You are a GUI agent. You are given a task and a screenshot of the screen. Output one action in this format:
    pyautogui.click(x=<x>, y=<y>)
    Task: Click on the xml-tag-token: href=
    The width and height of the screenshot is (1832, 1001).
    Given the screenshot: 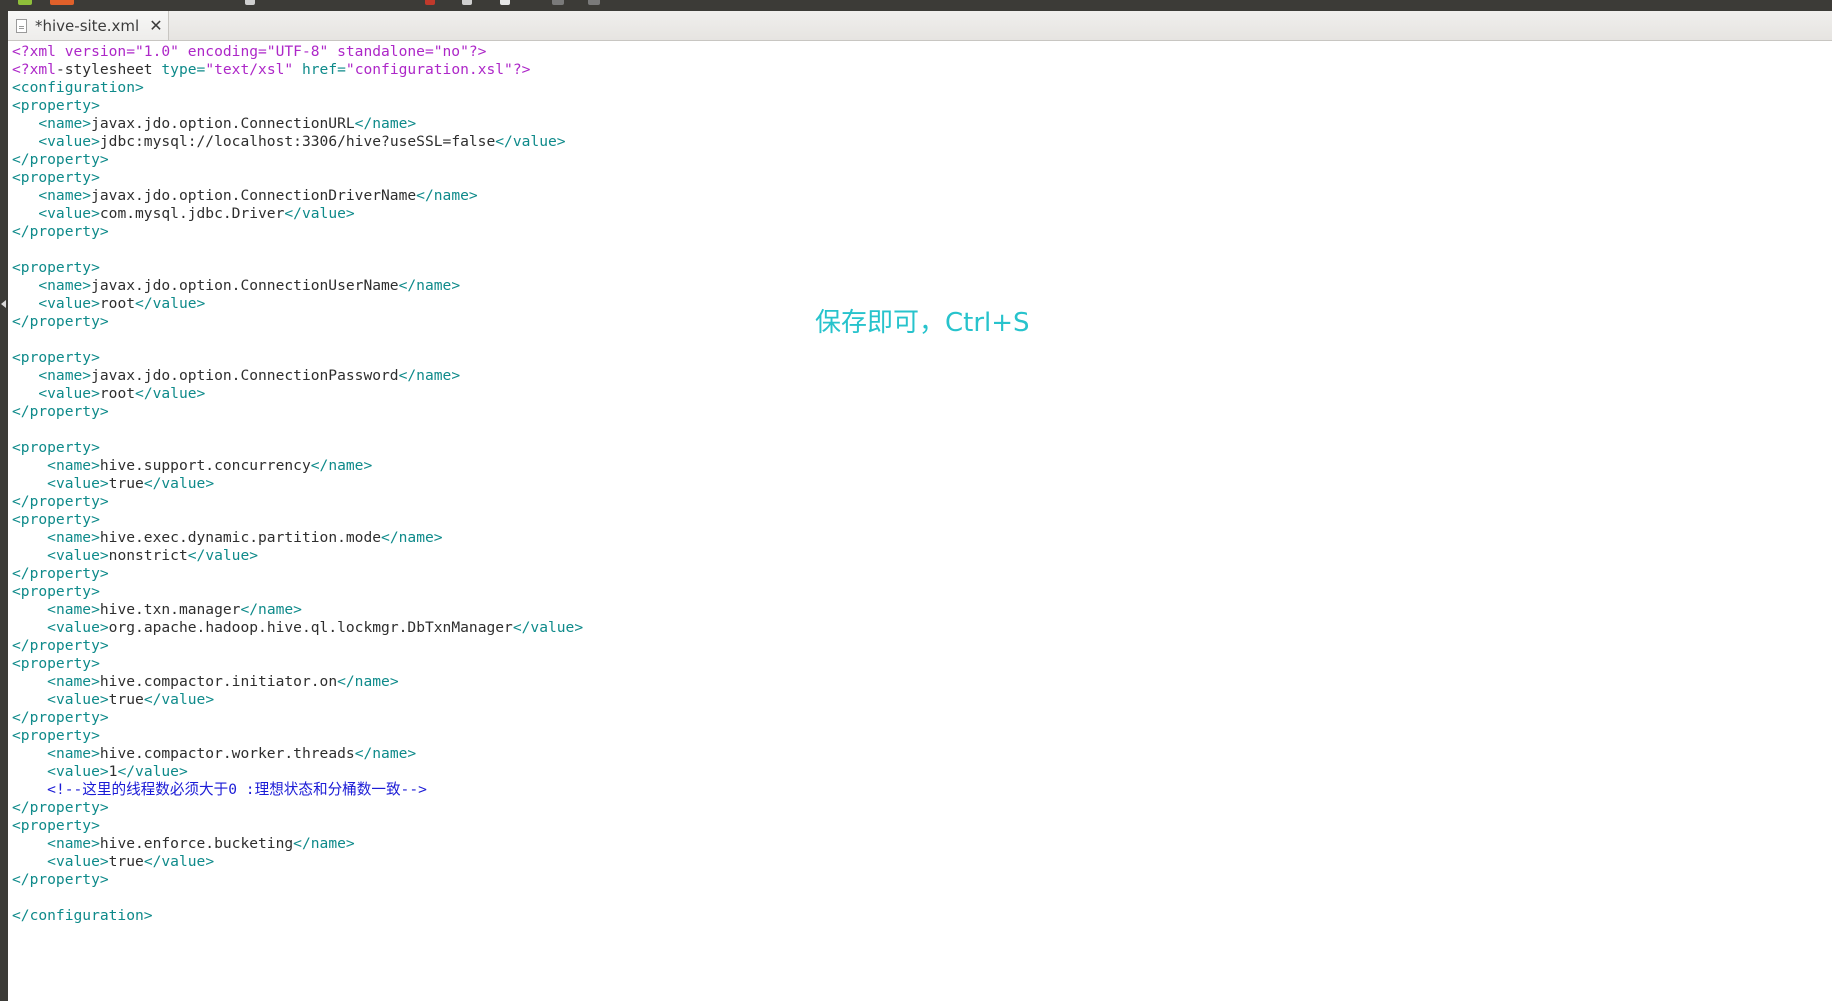 What is the action you would take?
    pyautogui.click(x=319, y=69)
    